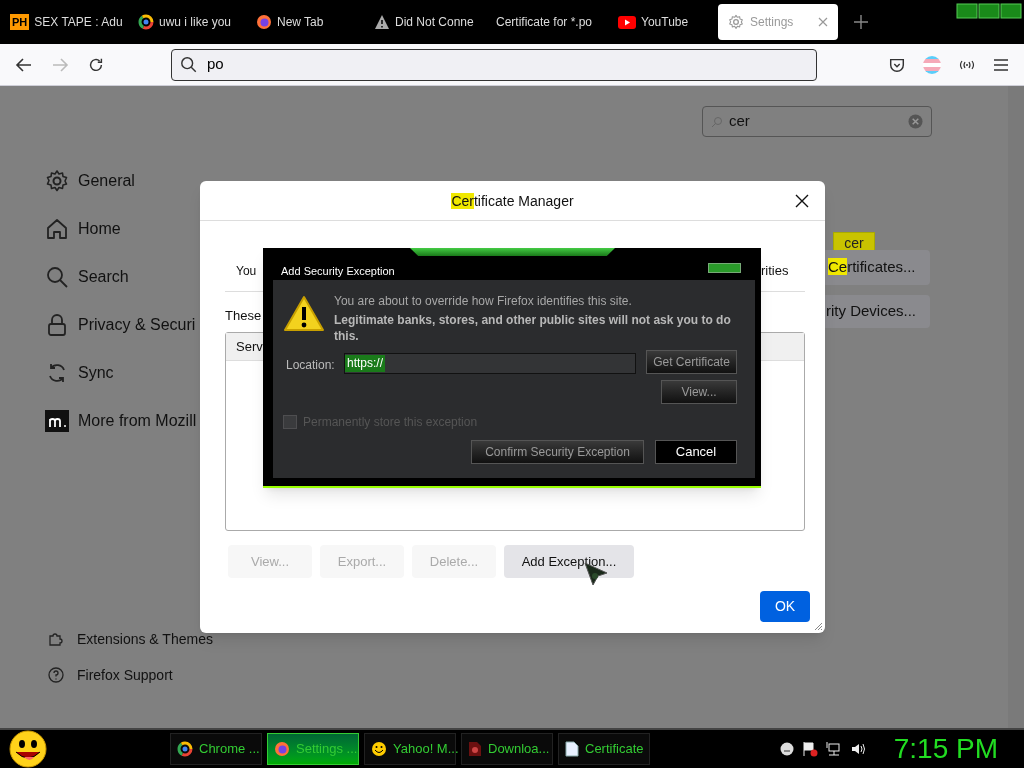 This screenshot has height=768, width=1024. Describe the element at coordinates (802, 201) in the screenshot. I see `close-icon` at that location.